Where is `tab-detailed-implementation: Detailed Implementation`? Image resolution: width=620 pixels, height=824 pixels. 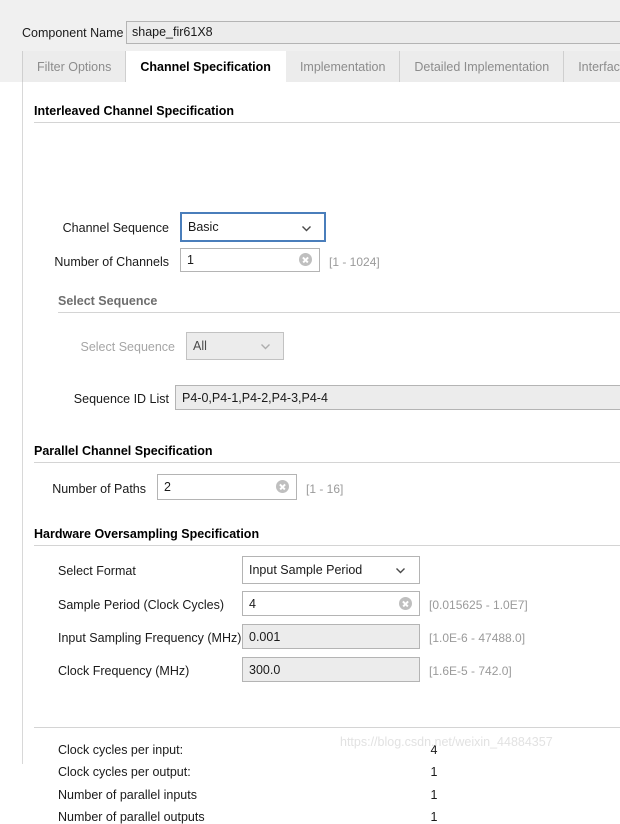 tab-detailed-implementation: Detailed Implementation is located at coordinates (482, 66).